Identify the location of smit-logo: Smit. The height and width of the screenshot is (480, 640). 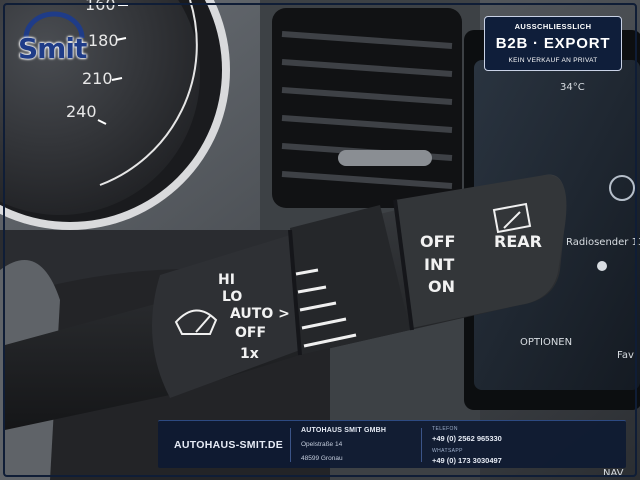
(55, 38).